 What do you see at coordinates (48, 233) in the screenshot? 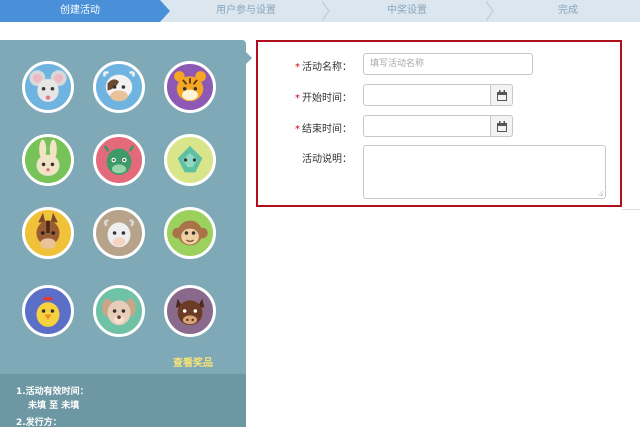
I see `horse-icon` at bounding box center [48, 233].